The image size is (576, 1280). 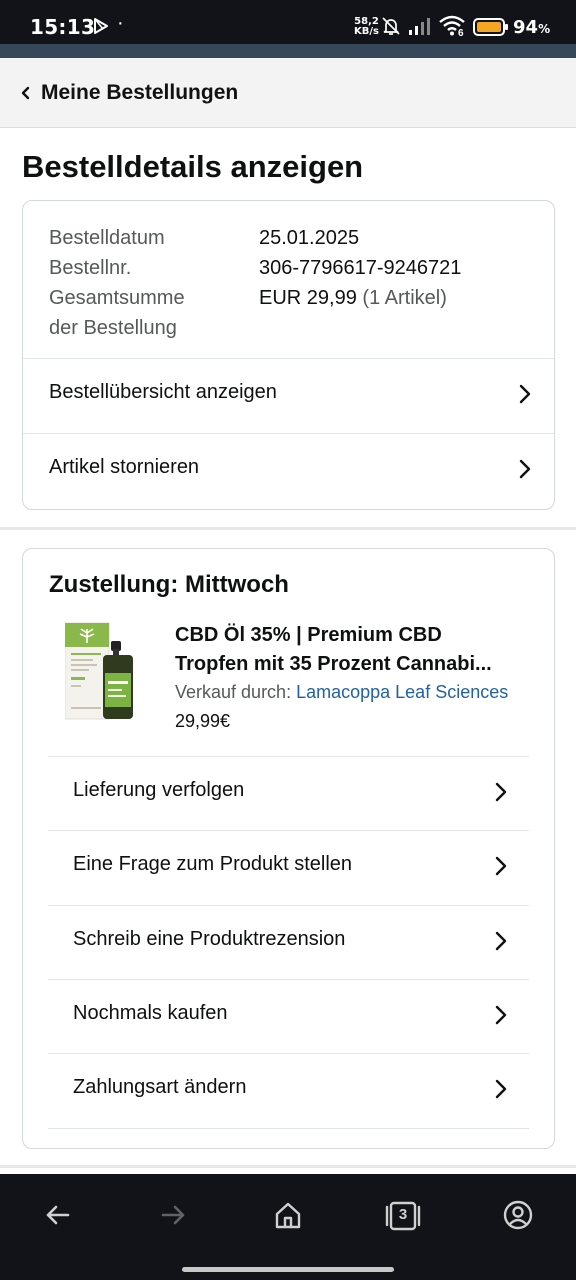 What do you see at coordinates (193, 166) in the screenshot?
I see `page-title: Bestelldetails anzeigen` at bounding box center [193, 166].